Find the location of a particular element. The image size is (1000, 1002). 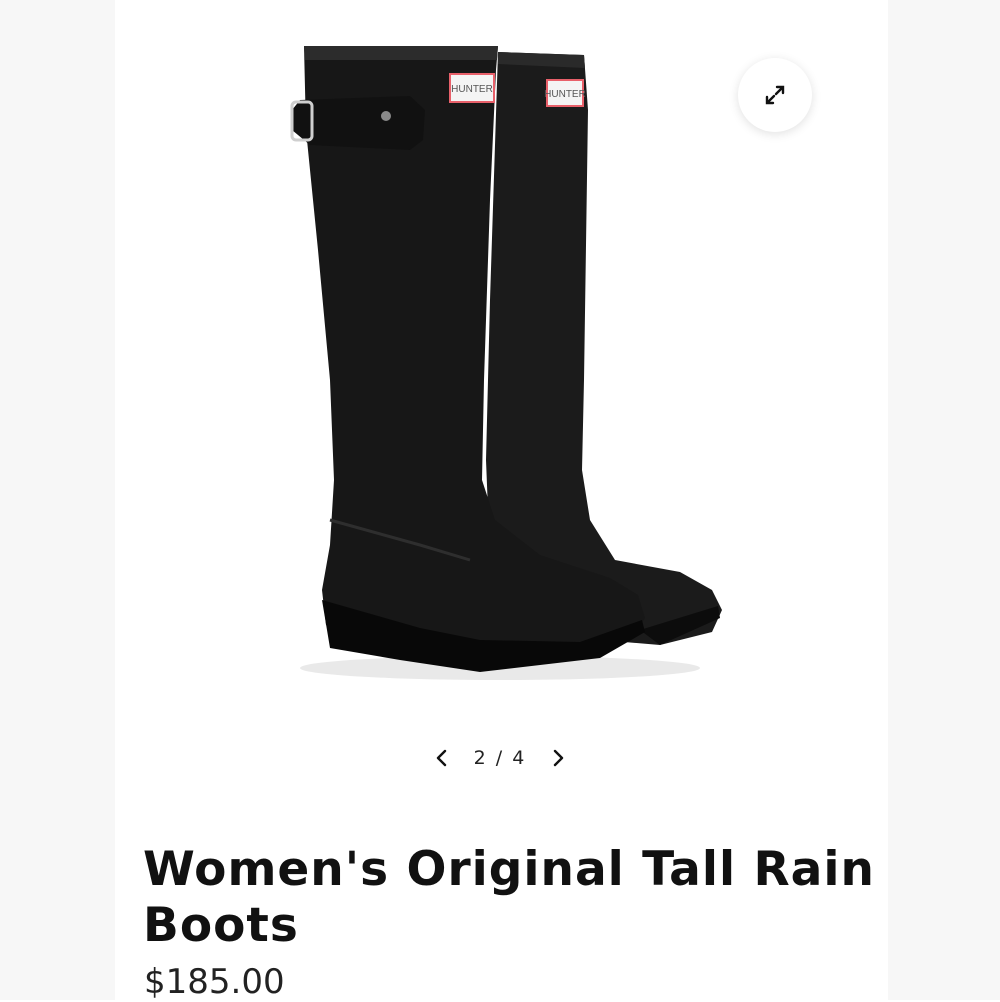

product-title: Women's Original Tall Rain Boots is located at coordinates (509, 897).